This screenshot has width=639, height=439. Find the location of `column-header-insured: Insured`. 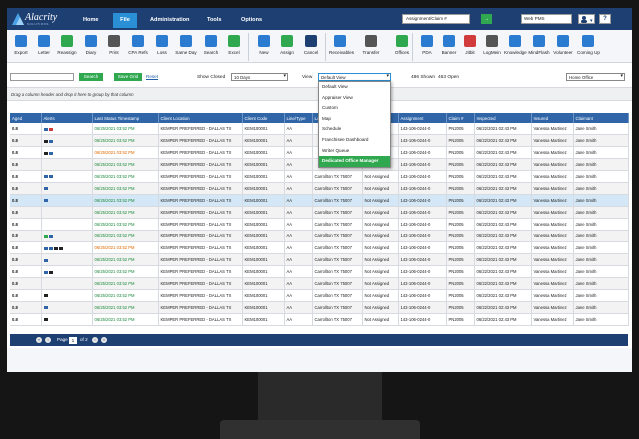

column-header-insured: Insured is located at coordinates (552, 118).